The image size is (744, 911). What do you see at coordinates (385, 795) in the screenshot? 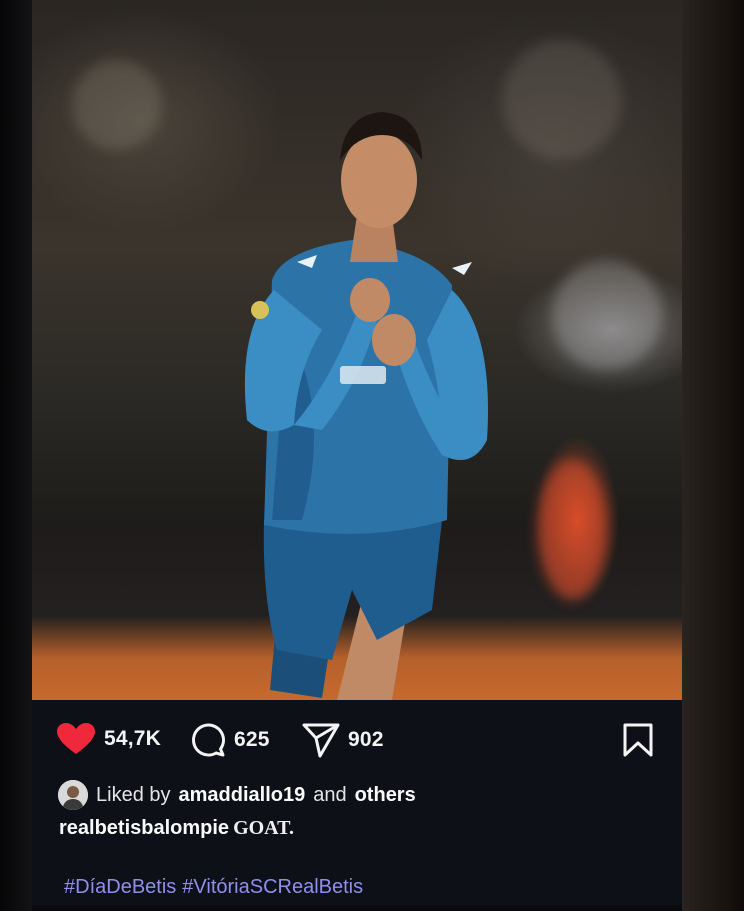
I see `liked-by-others: others` at bounding box center [385, 795].